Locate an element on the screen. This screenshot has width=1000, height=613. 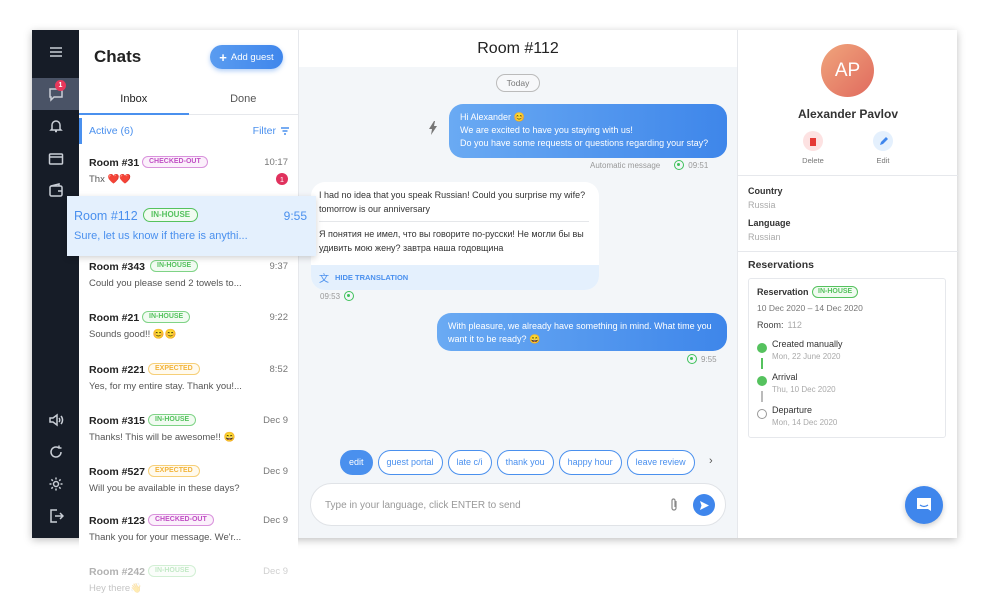
nav-chats: 1 is located at coordinates (55, 94).